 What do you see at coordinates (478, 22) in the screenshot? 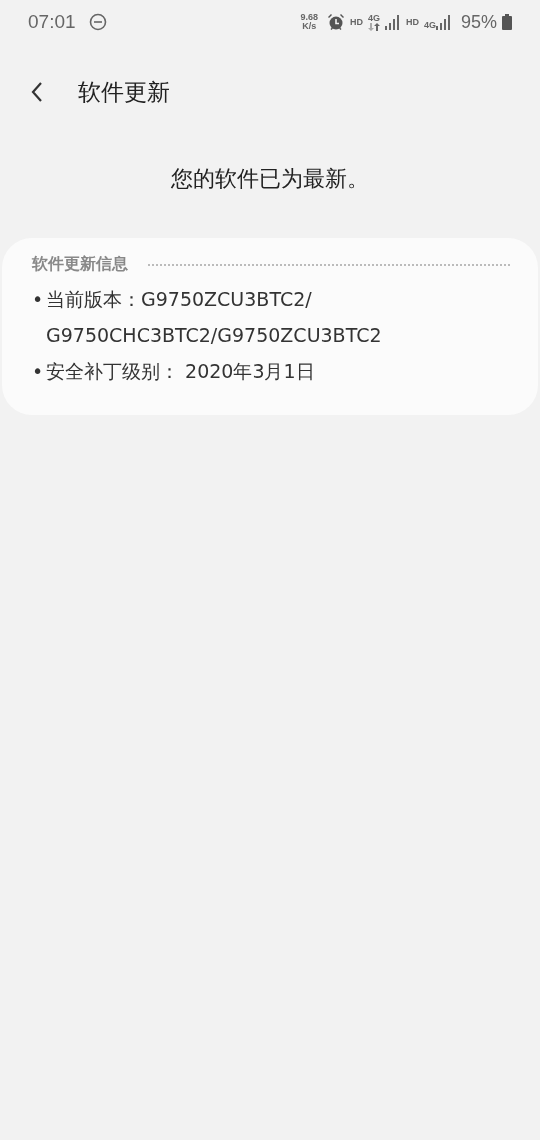
I see `battery-percent: 95%` at bounding box center [478, 22].